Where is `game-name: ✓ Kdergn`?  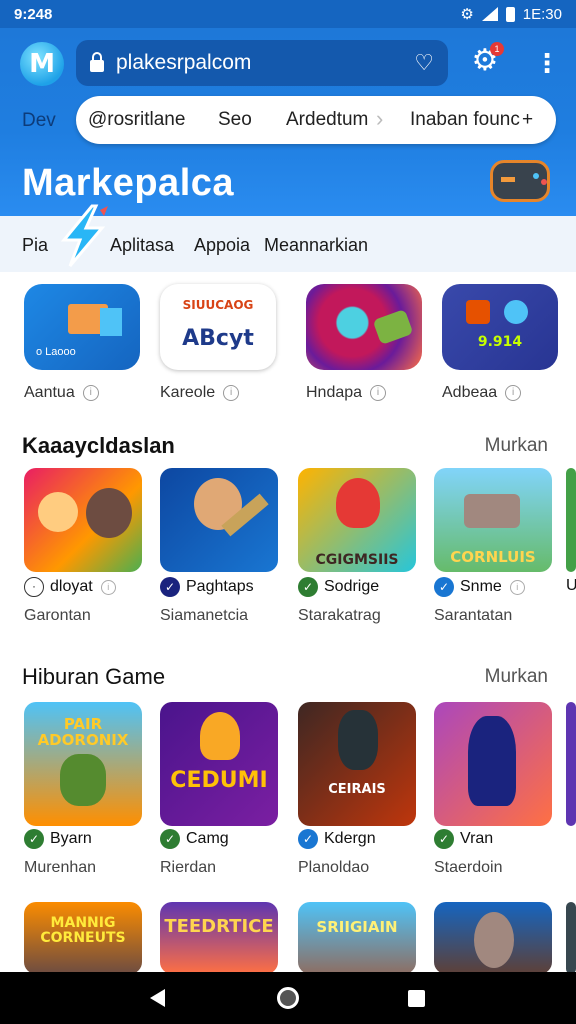 game-name: ✓ Kdergn is located at coordinates (337, 839).